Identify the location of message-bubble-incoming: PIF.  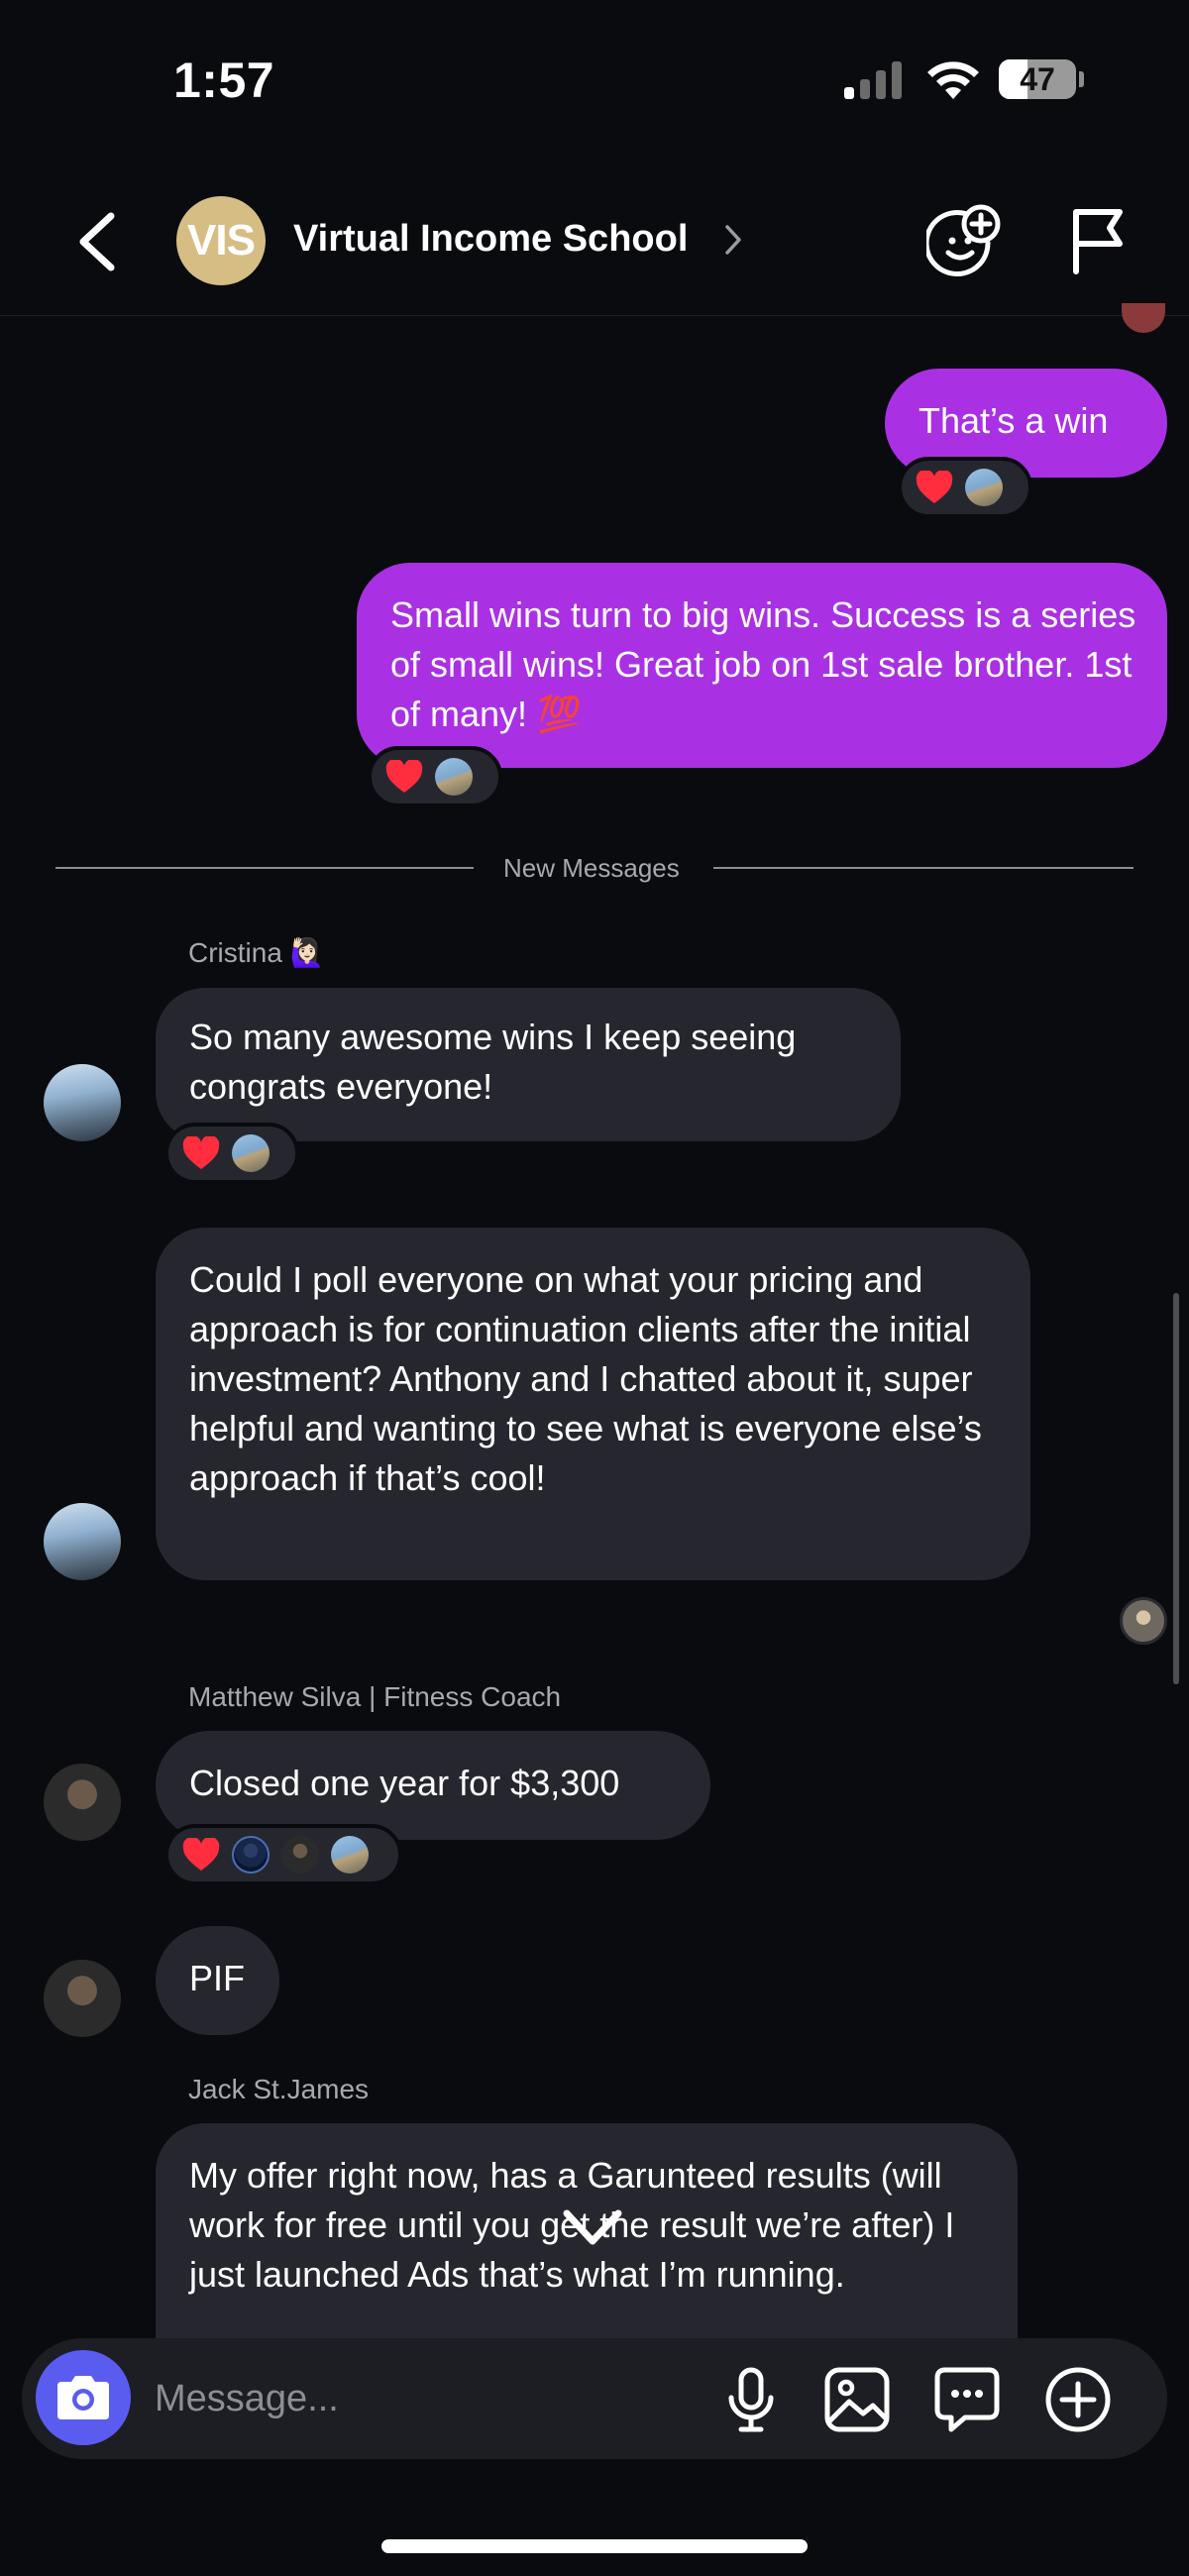
(218, 1980).